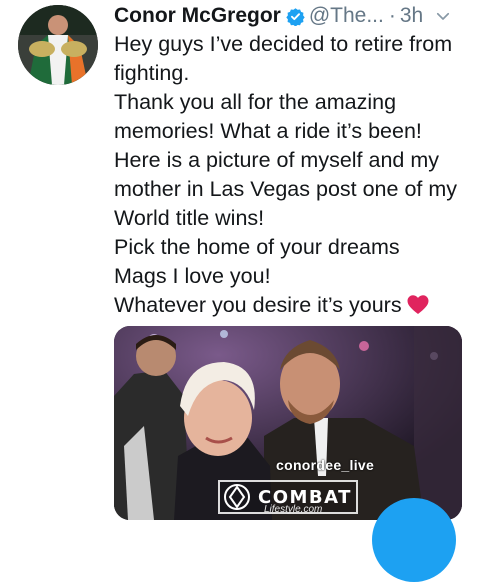 The width and height of the screenshot is (480, 582). I want to click on avatar-image, so click(58, 45).